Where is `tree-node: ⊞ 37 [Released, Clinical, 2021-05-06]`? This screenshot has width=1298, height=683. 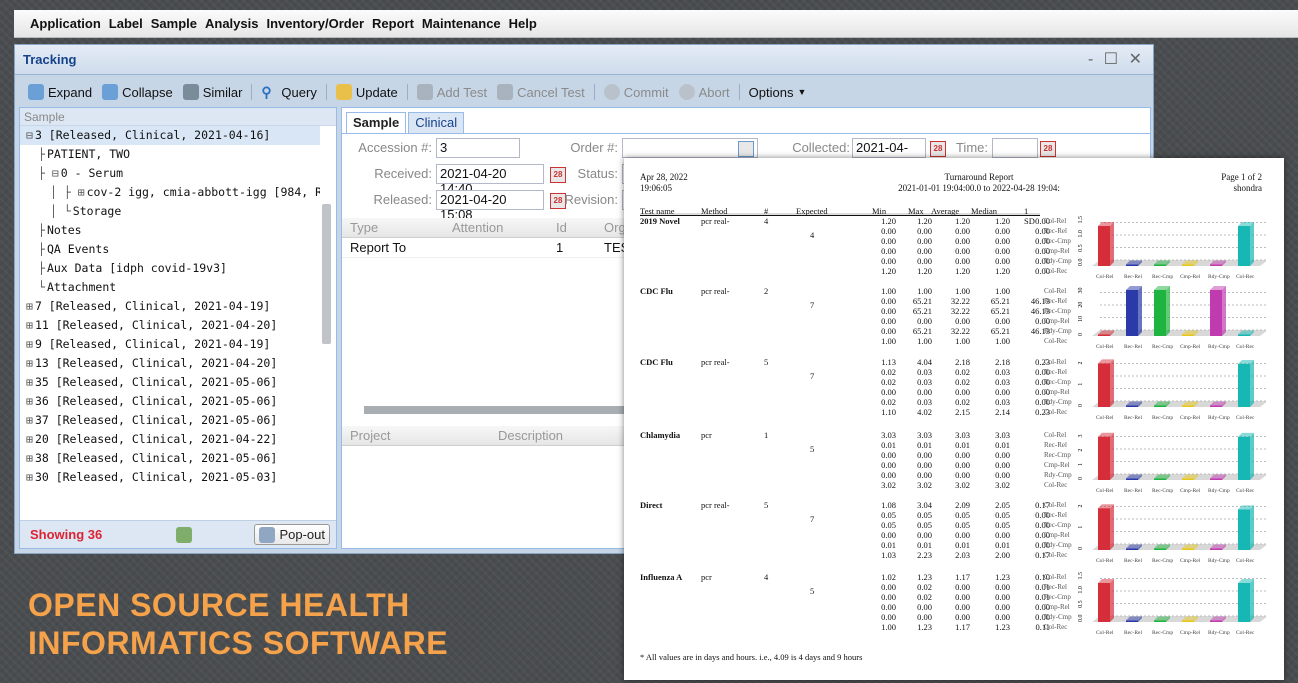
tree-node: ⊞ 37 [Released, Clinical, 2021-05-06] is located at coordinates (170, 420).